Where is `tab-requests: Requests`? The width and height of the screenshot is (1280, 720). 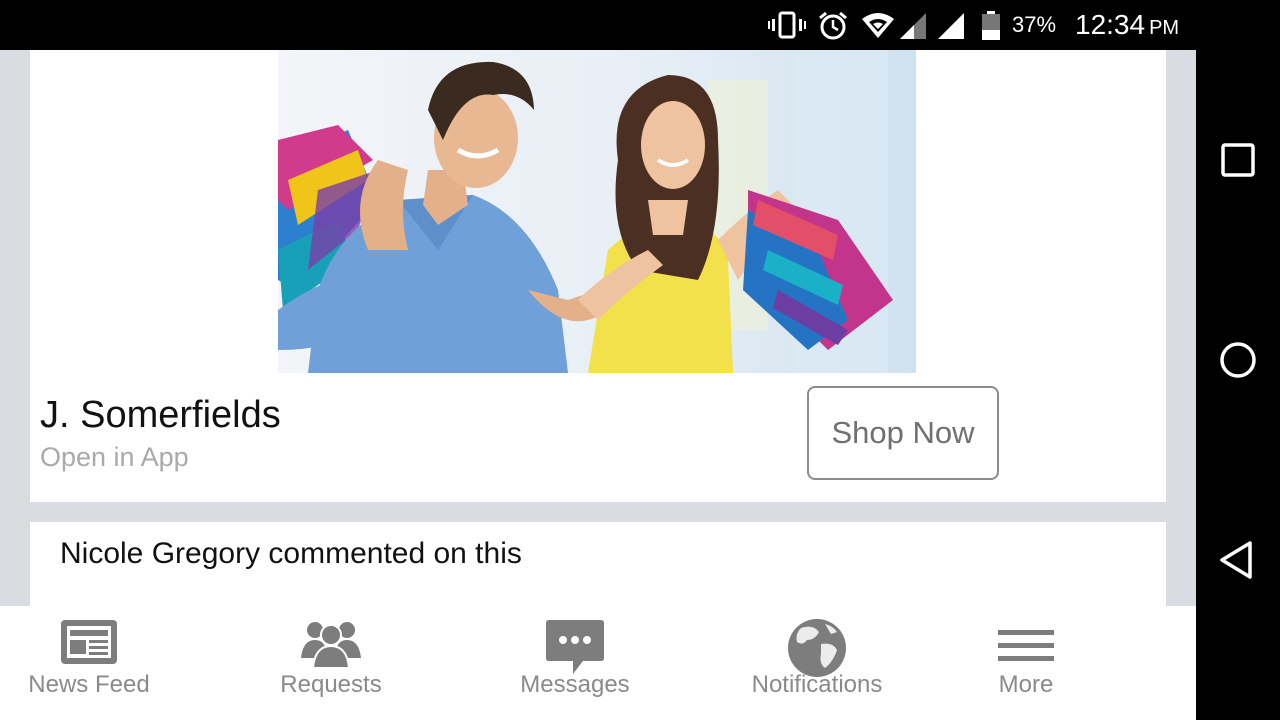
tab-requests: Requests is located at coordinates (331, 663).